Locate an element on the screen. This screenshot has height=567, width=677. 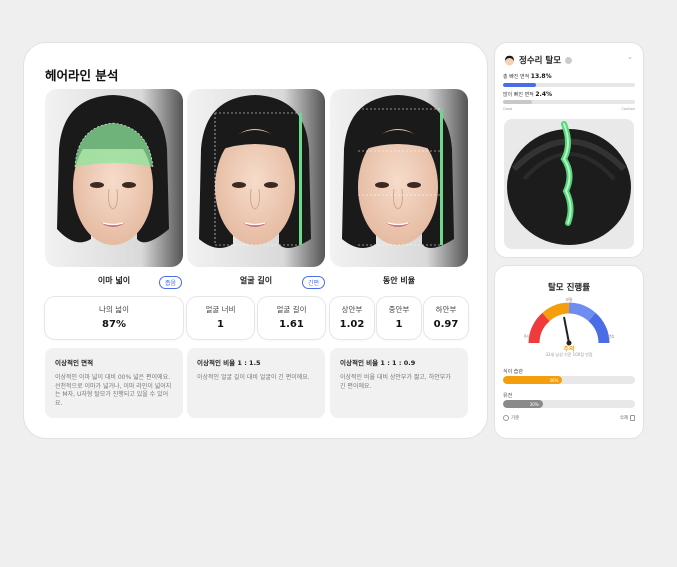
genetic-bar: 30% is located at coordinates (569, 404).